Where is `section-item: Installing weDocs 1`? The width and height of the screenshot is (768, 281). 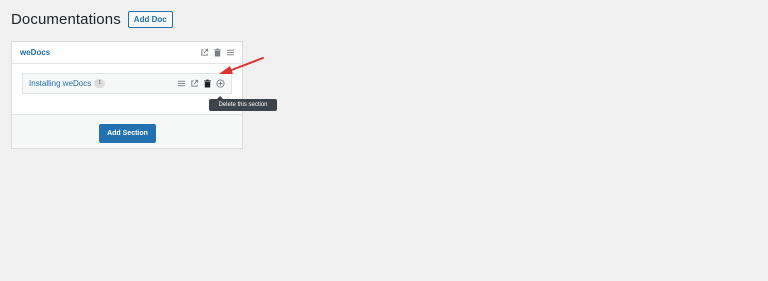 section-item: Installing weDocs 1 is located at coordinates (127, 83).